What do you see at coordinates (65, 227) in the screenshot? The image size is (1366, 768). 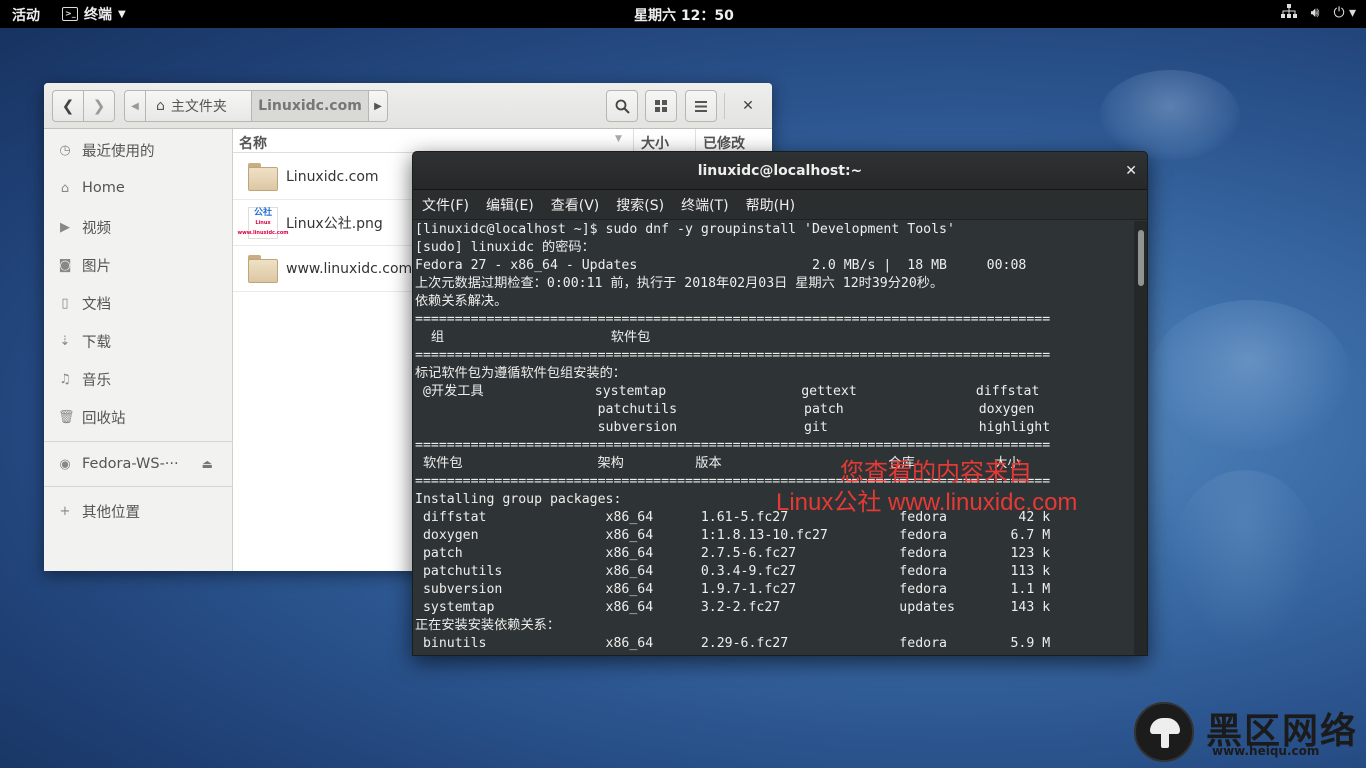 I see `video-icon: ▶` at bounding box center [65, 227].